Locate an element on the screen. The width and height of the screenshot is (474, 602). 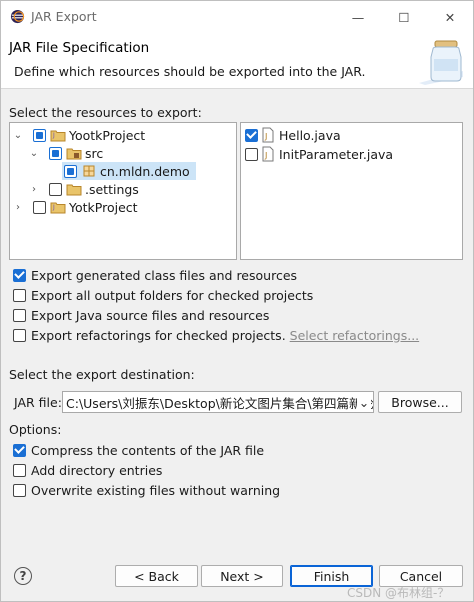
file-item-hello-java: J Hello.java is located at coordinates (293, 135).